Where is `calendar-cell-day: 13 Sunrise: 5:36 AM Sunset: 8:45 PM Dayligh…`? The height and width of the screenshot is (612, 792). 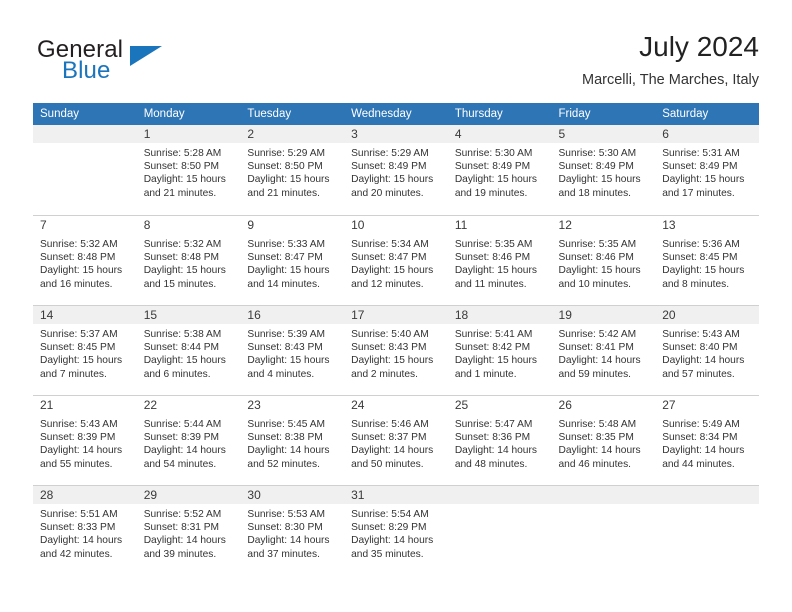 calendar-cell-day: 13 Sunrise: 5:36 AM Sunset: 8:45 PM Dayligh… is located at coordinates (707, 260).